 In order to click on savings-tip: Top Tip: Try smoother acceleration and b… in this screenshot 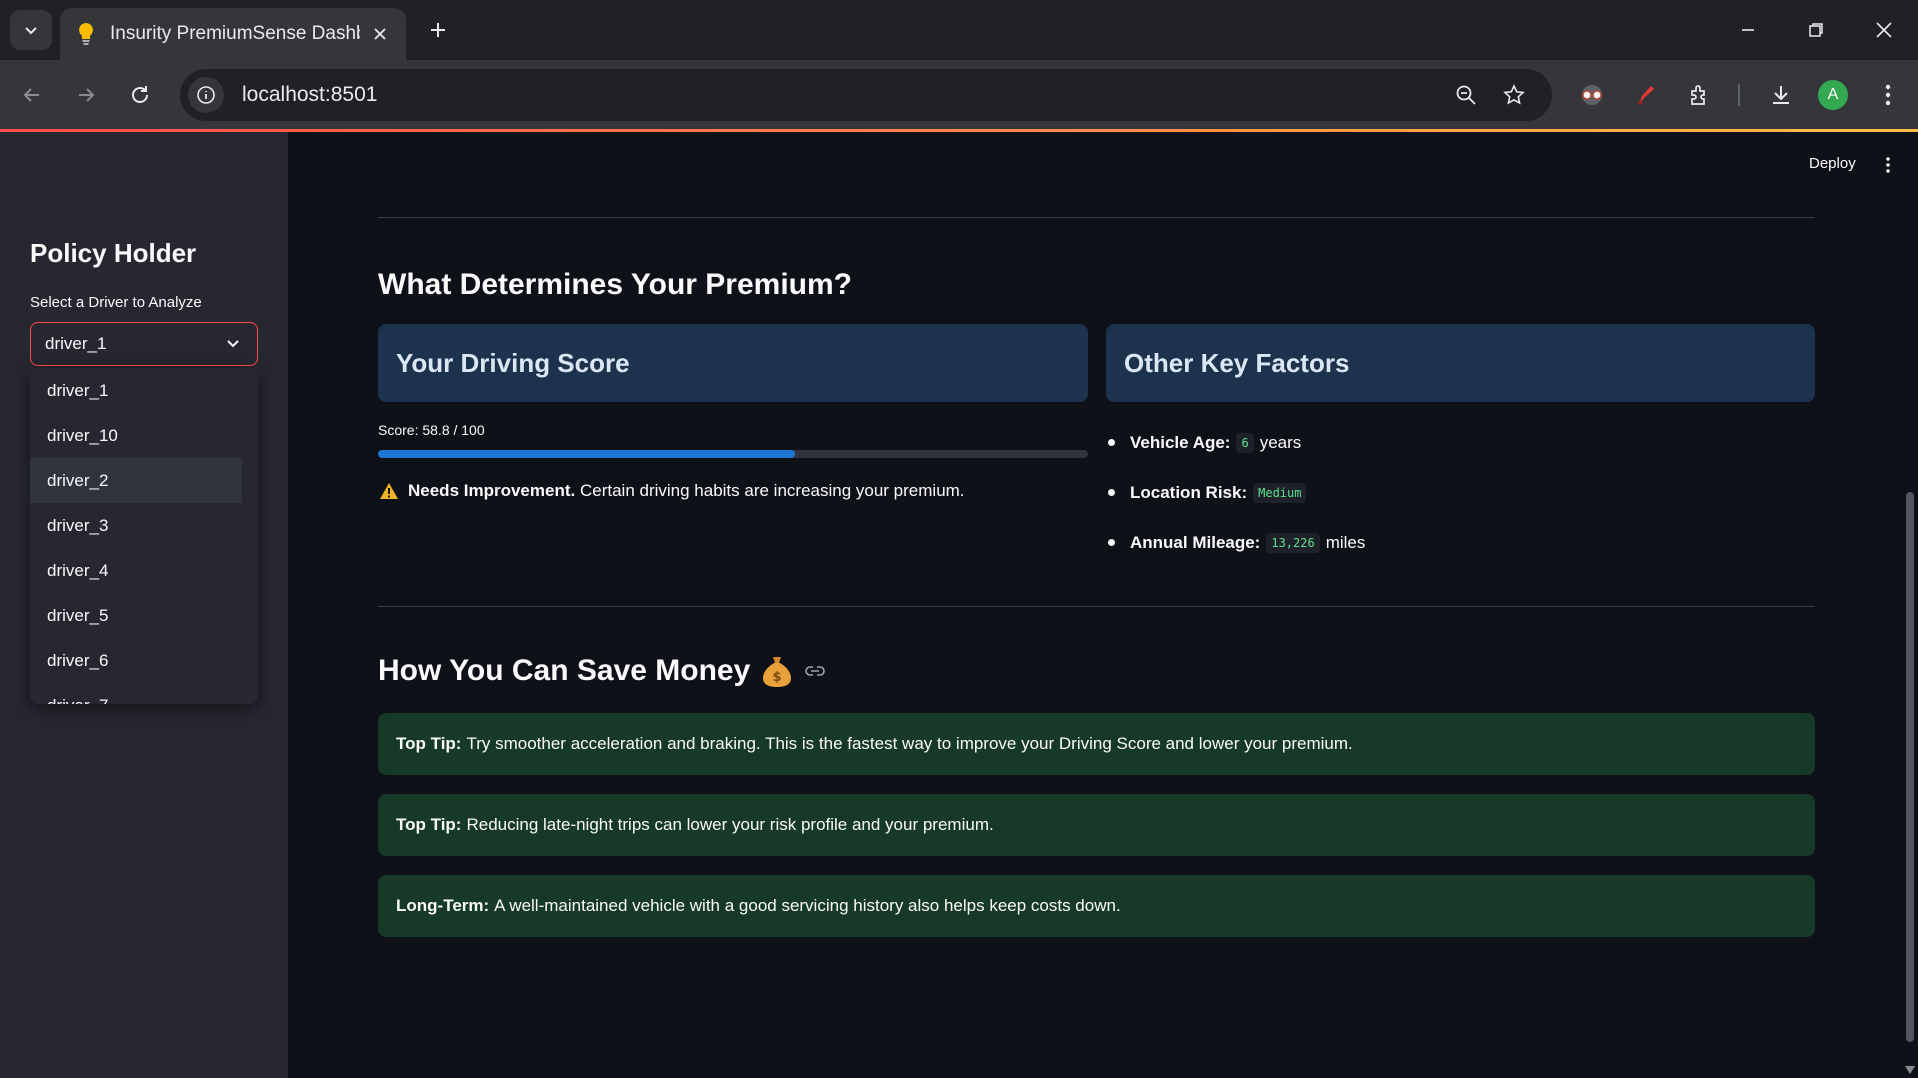, I will do `click(1096, 744)`.